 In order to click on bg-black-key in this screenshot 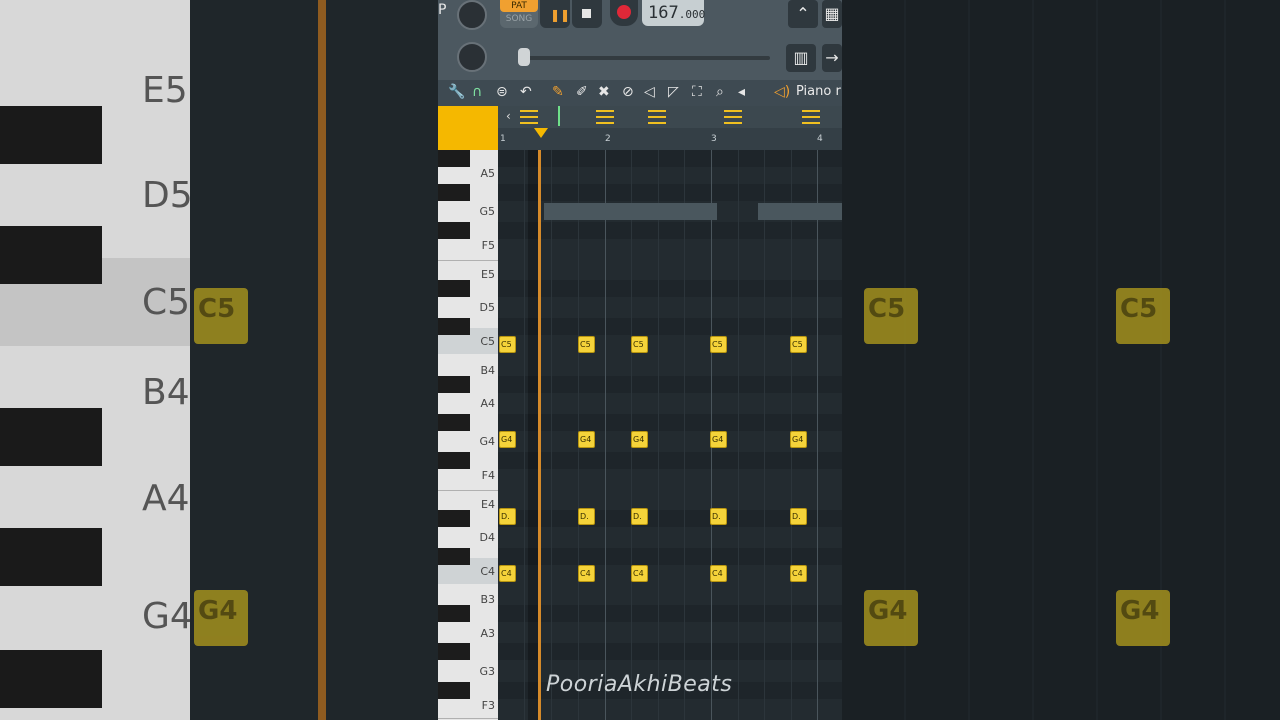, I will do `click(51, 679)`.